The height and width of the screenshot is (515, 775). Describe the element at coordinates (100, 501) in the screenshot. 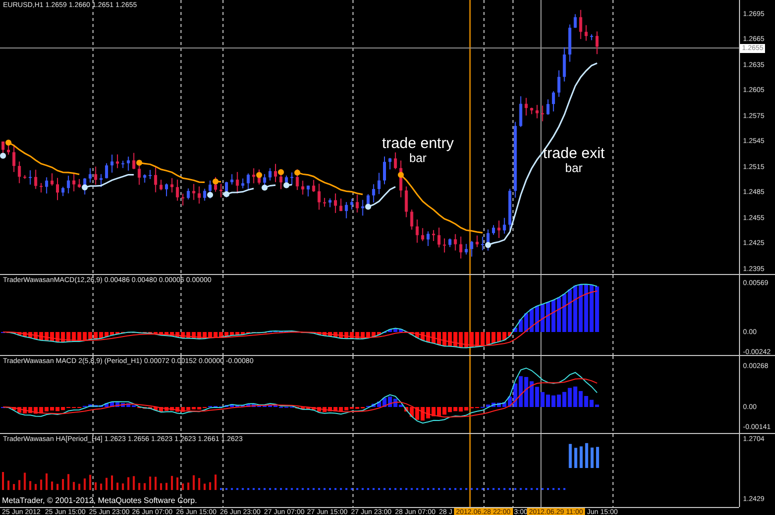

I see `copyright-text: MetaTrader, © 2001-2012, MetaQuotes Software Corp.` at that location.